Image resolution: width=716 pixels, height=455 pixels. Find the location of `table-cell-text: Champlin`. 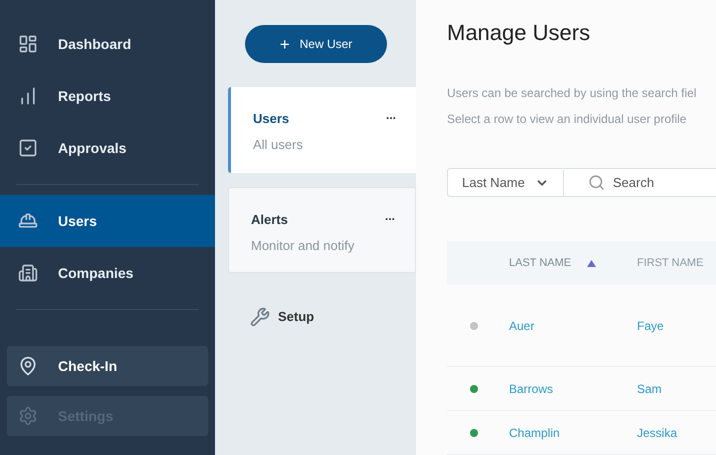

table-cell-text: Champlin is located at coordinates (535, 433).